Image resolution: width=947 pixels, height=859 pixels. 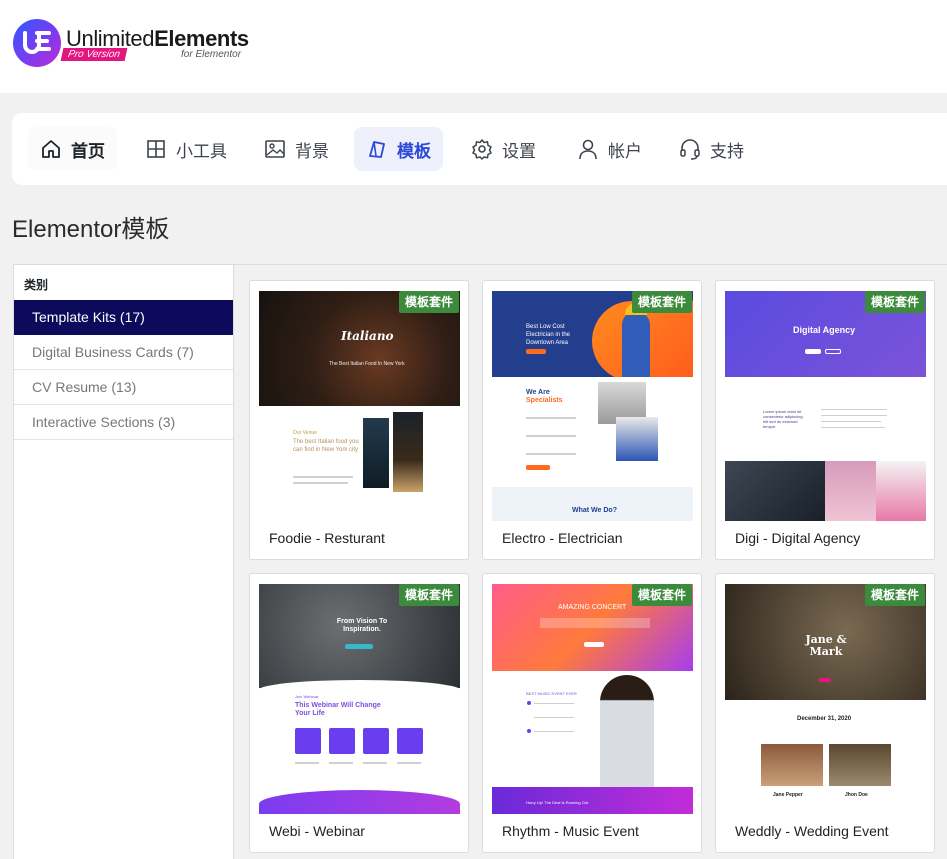 I want to click on preview-label-text: Join Webinar, so click(x=307, y=696).